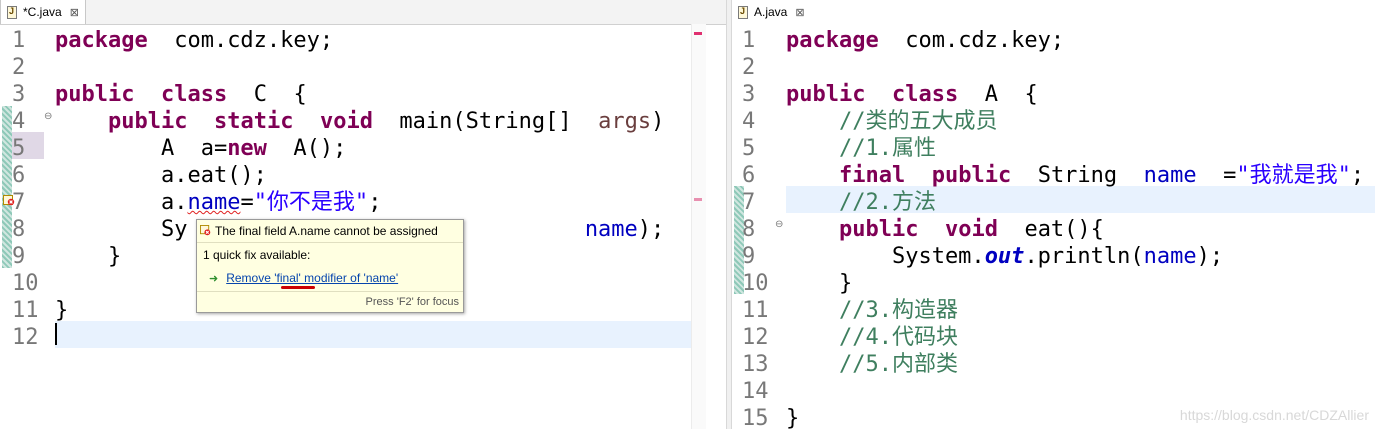 Image resolution: width=1375 pixels, height=429 pixels. What do you see at coordinates (43, 12) in the screenshot?
I see `tab-c-java: *C.java ⊠` at bounding box center [43, 12].